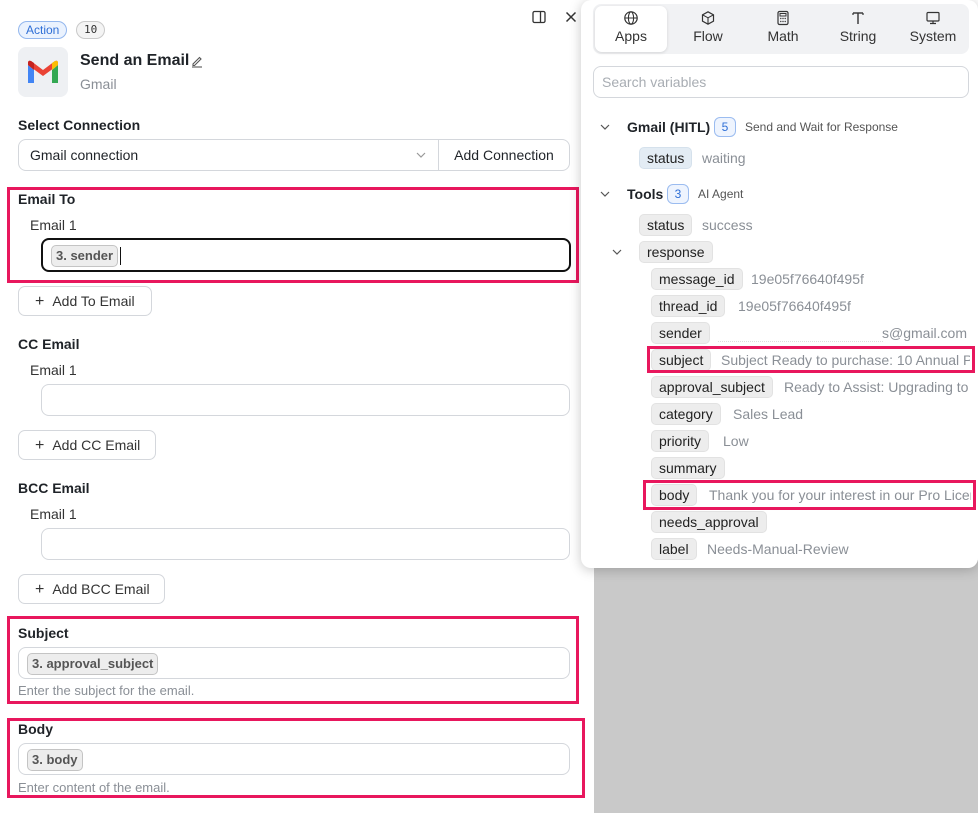 The image size is (978, 813). Describe the element at coordinates (53, 225) in the screenshot. I see `email-to-item-label: Email 1` at that location.